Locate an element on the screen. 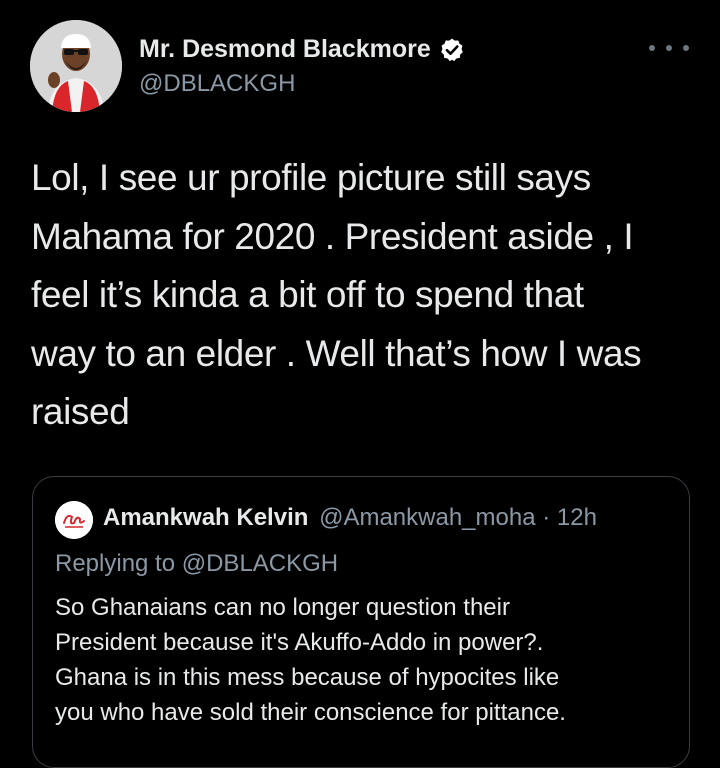  more-options-icon is located at coordinates (669, 48).